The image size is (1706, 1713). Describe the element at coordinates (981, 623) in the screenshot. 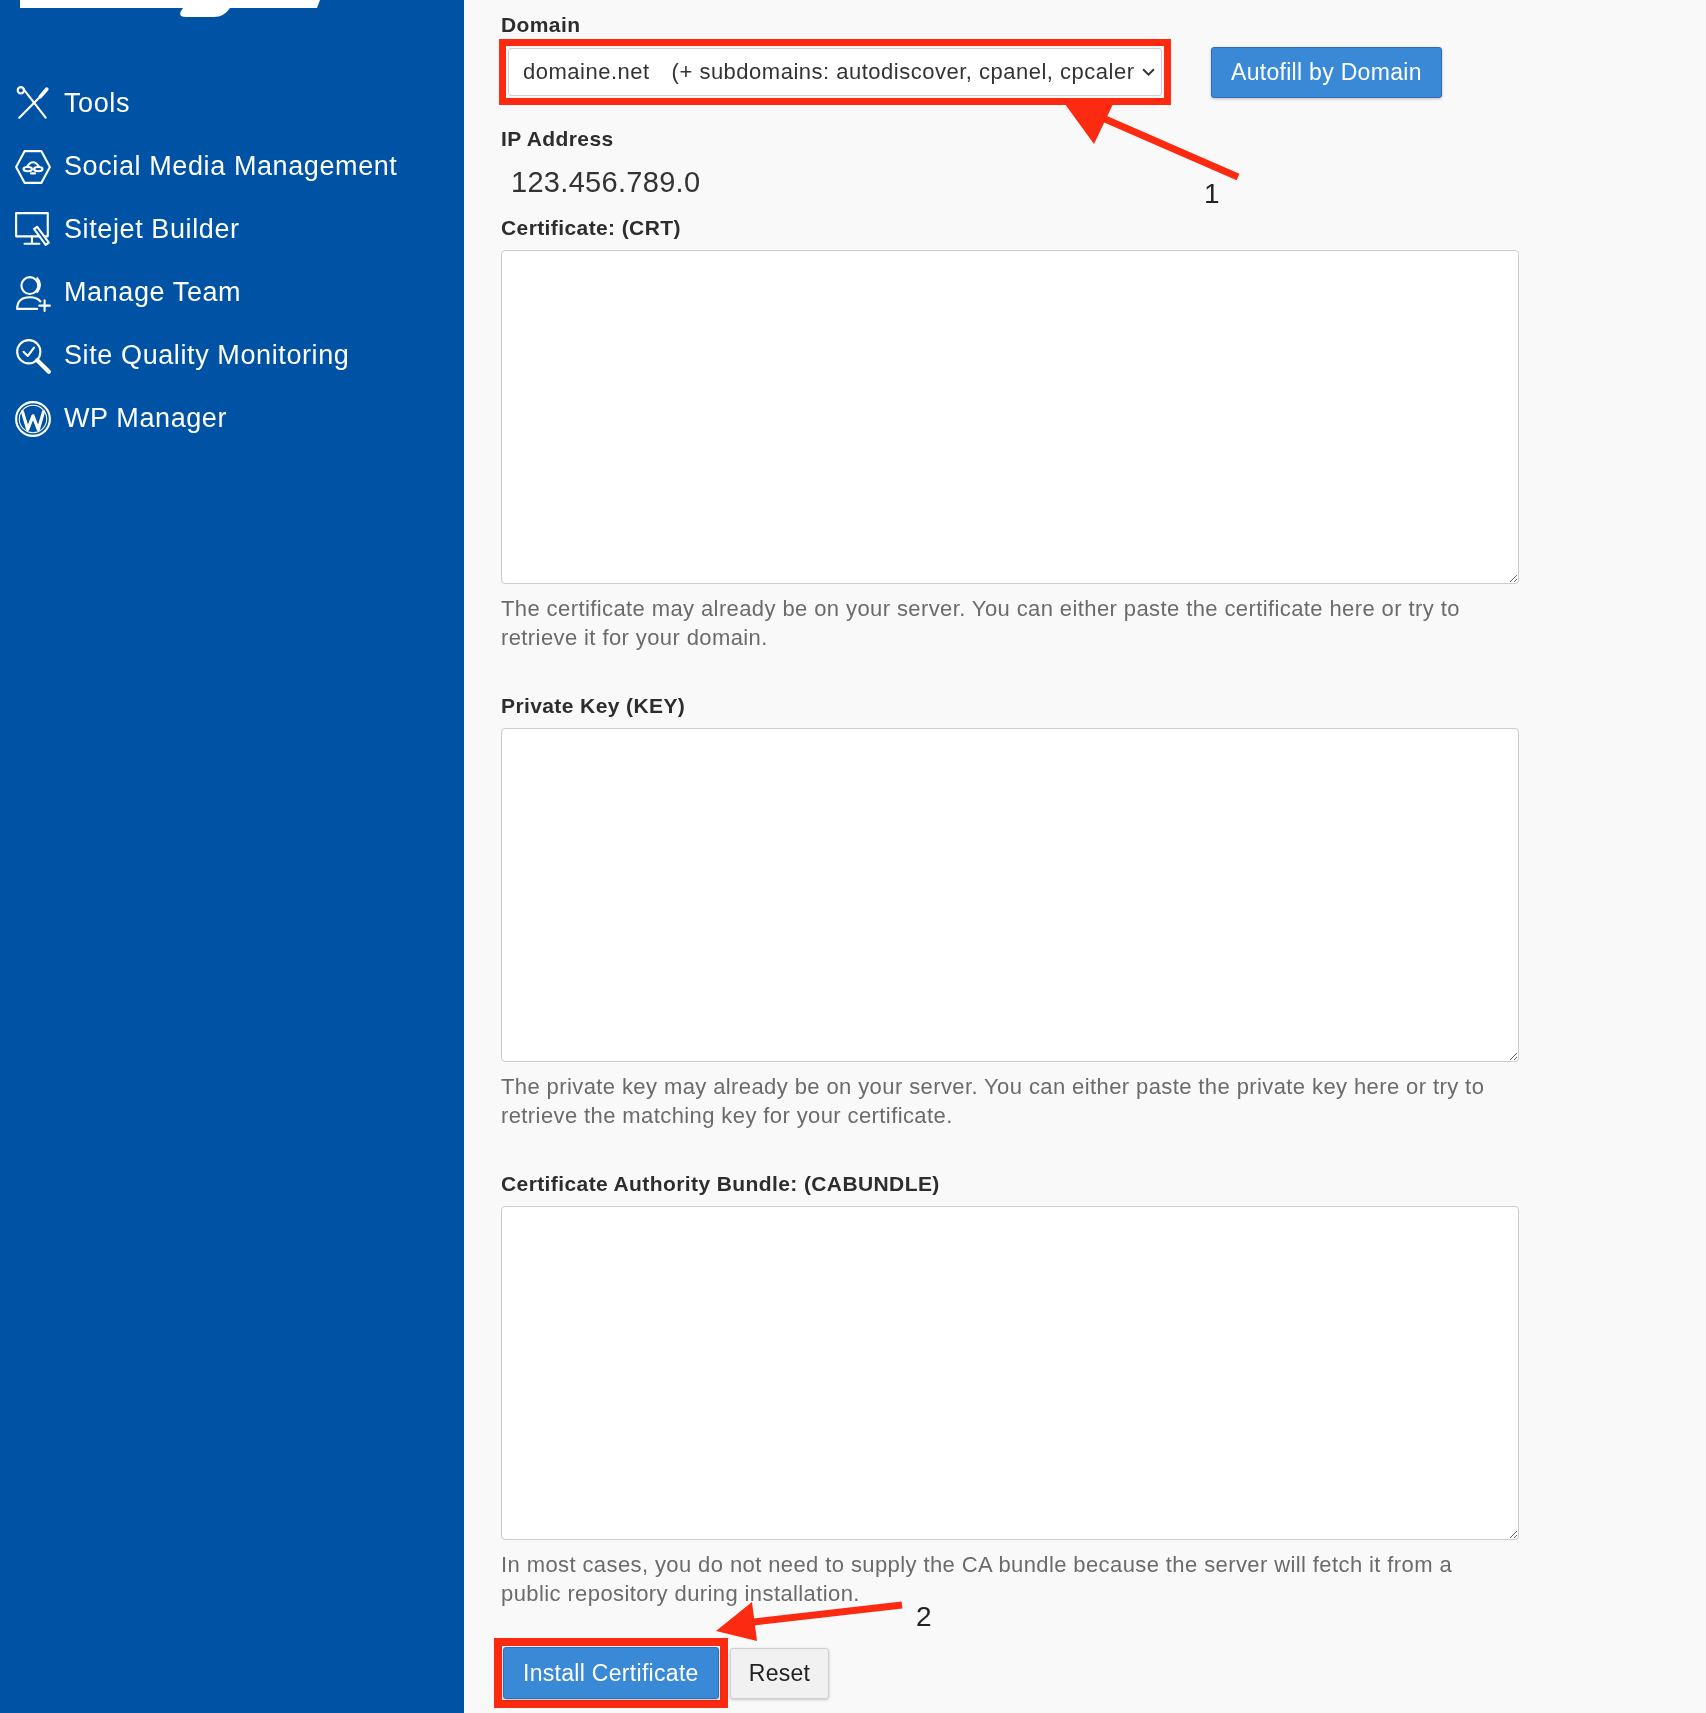

I see `help-text: The certificate may already be on your server. You can either paste the certificate here or try to retrieve it for your domain.` at that location.